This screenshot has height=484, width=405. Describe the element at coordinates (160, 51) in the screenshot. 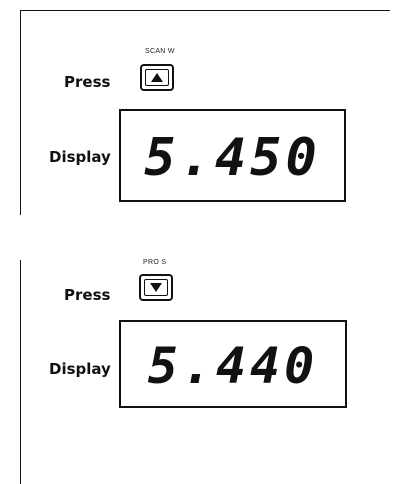

I see `key-caption-scan-w: SCAN W` at that location.